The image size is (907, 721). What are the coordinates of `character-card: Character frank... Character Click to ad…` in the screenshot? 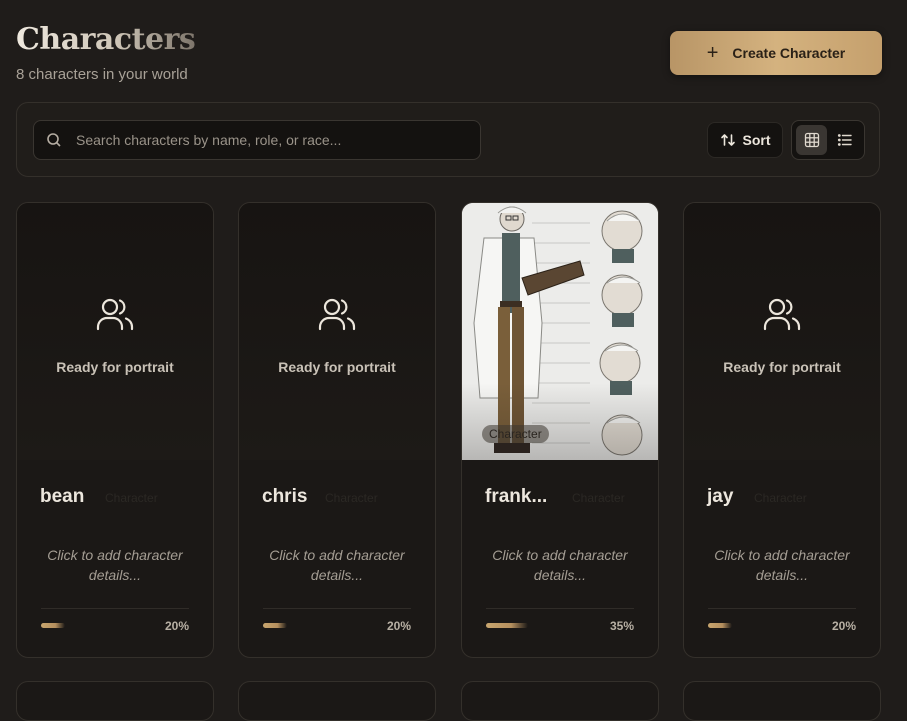 It's located at (560, 430).